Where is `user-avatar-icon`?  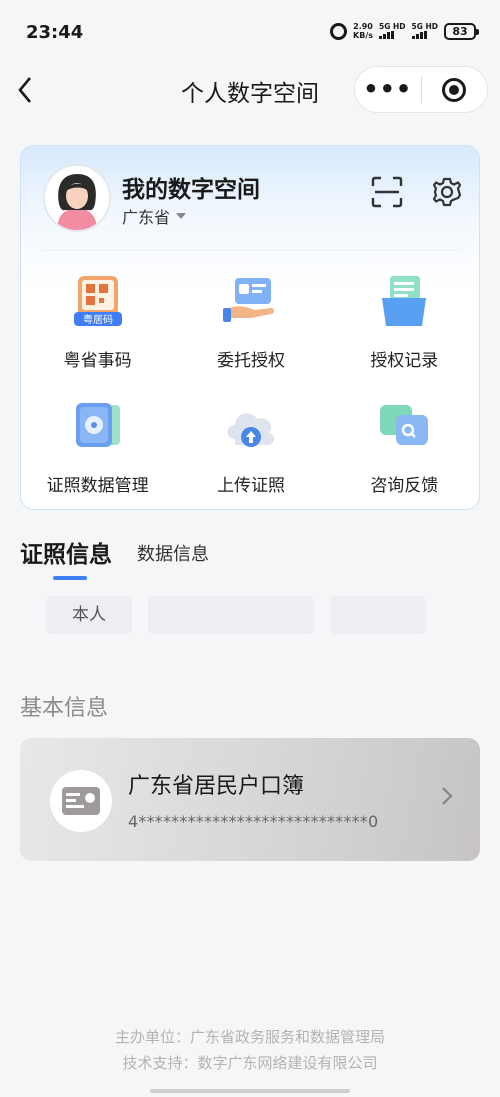 user-avatar-icon is located at coordinates (77, 202).